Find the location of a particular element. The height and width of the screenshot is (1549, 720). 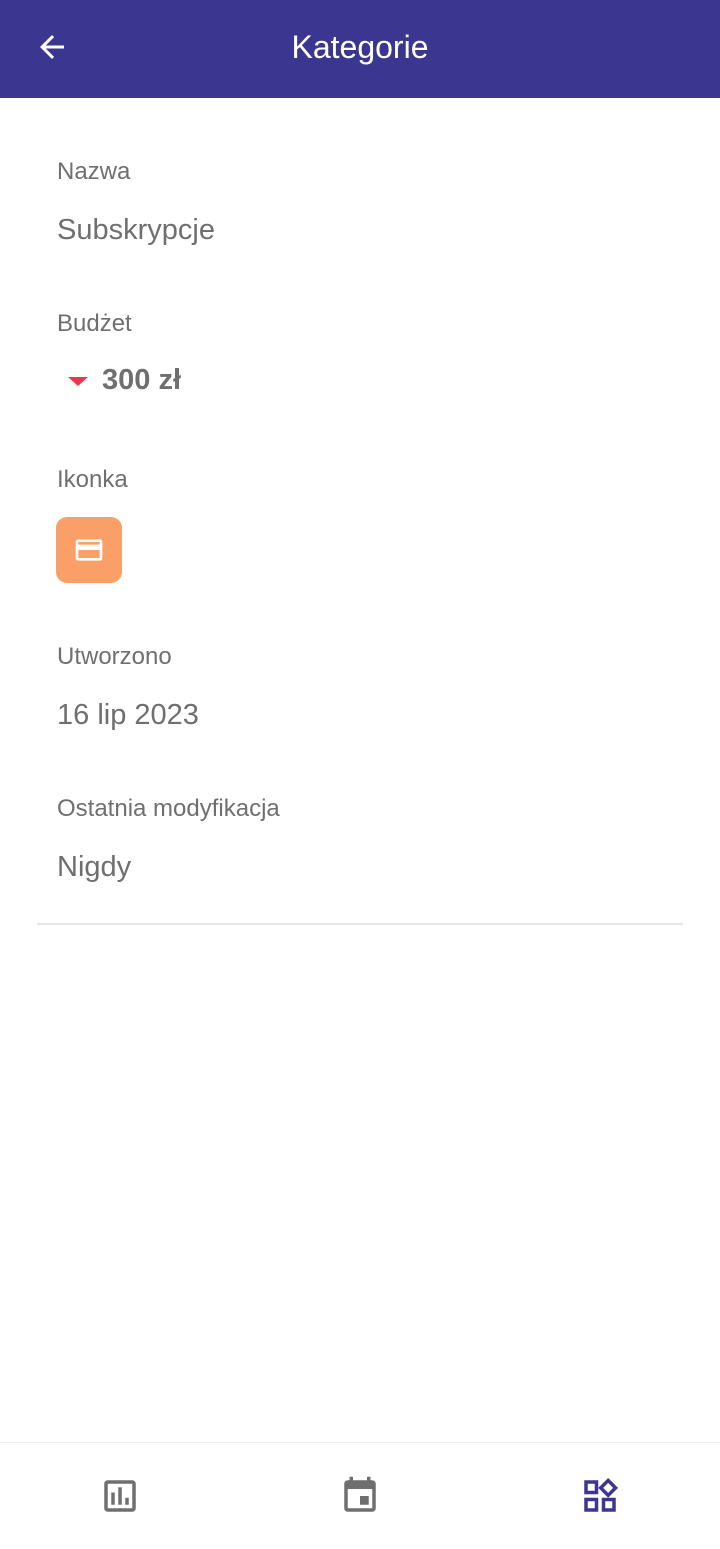

name-value: Subskrypcje is located at coordinates (136, 230).